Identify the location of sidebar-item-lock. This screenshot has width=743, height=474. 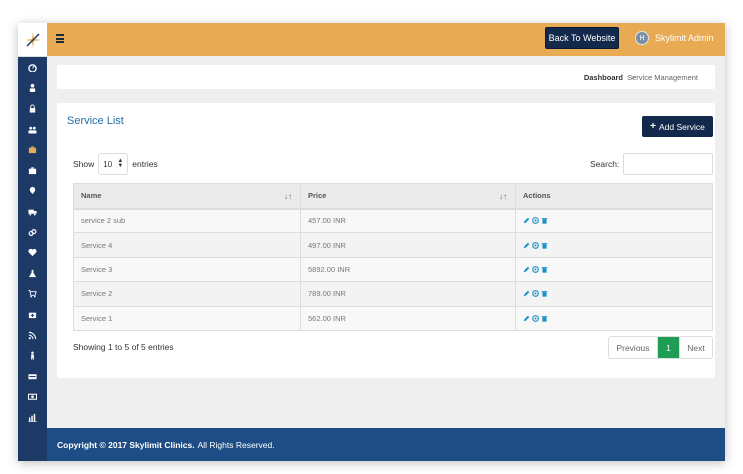
(32, 108).